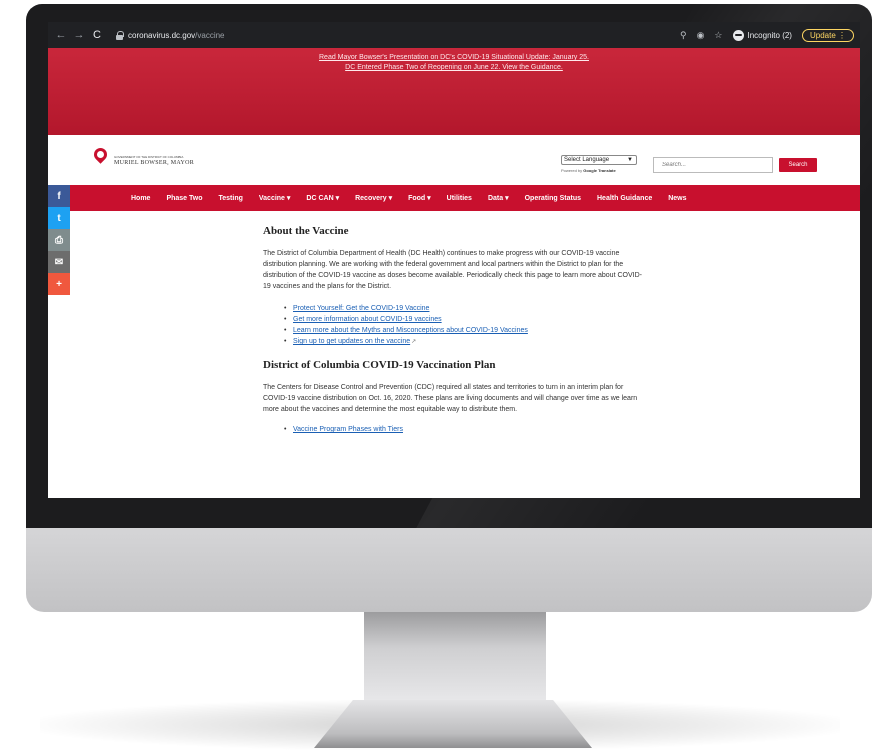 This screenshot has height=754, width=872. What do you see at coordinates (419, 198) in the screenshot?
I see `nav-item-food: Food ▾` at bounding box center [419, 198].